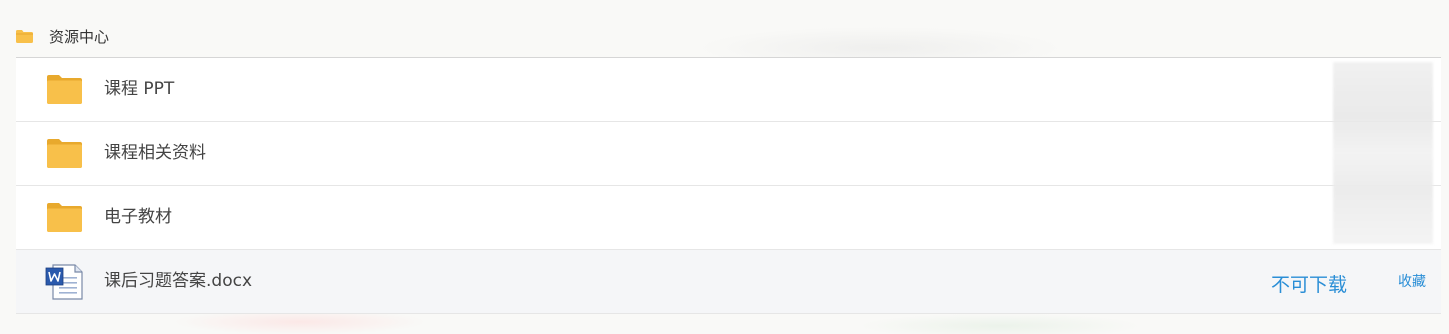  What do you see at coordinates (64, 282) in the screenshot?
I see `word-document-icon` at bounding box center [64, 282].